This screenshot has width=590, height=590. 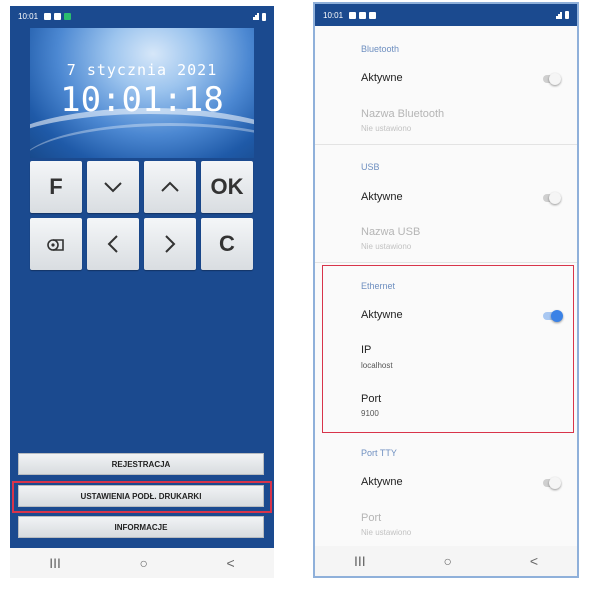 I want to click on chevron-up-icon, so click(x=170, y=186).